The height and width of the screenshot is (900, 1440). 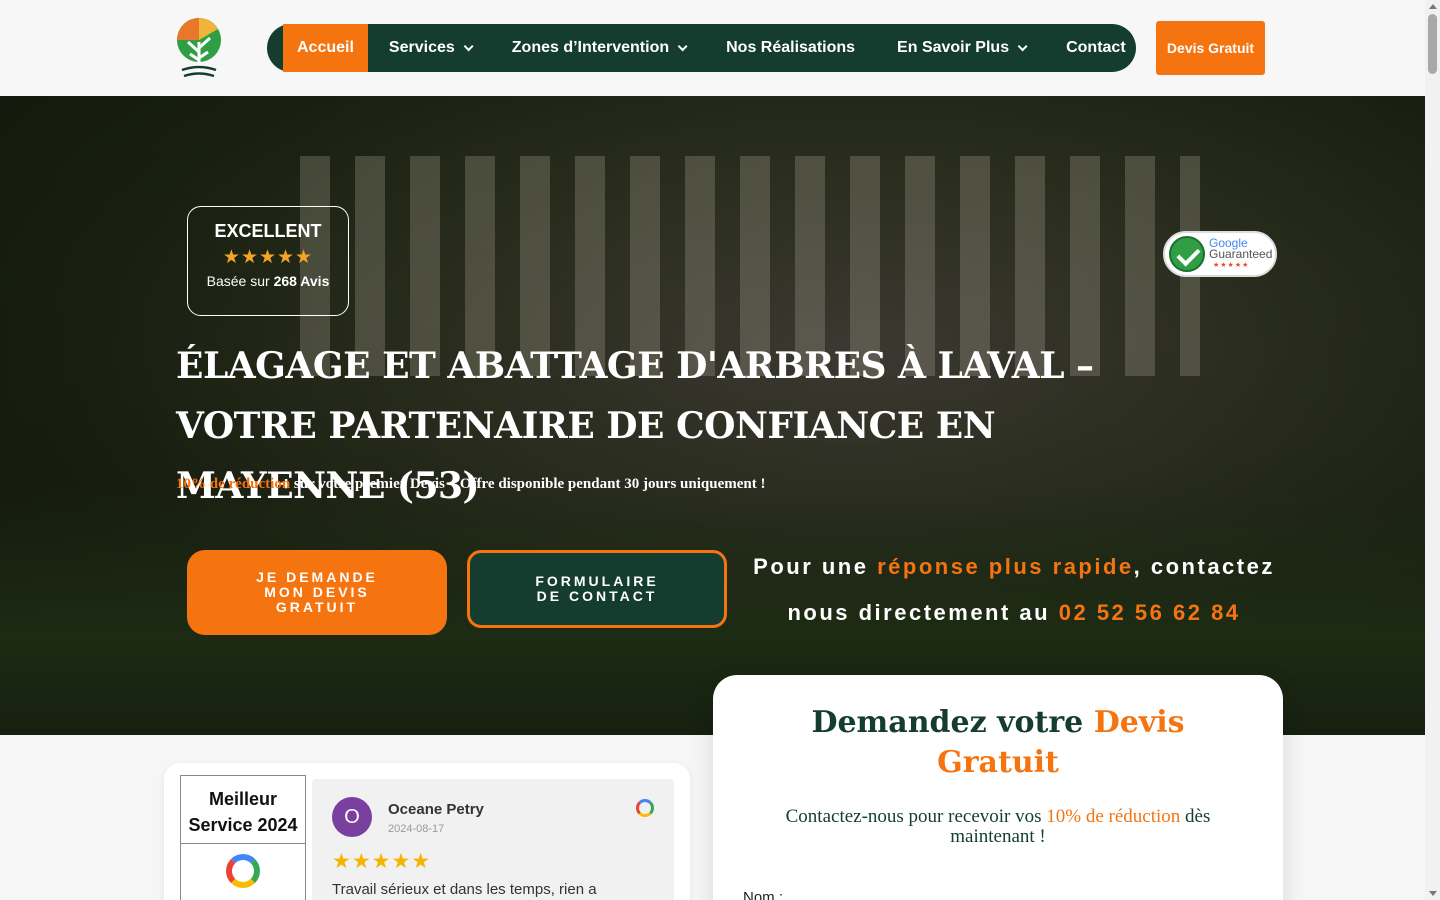 I want to click on google-logo-icon, so click(x=243, y=871).